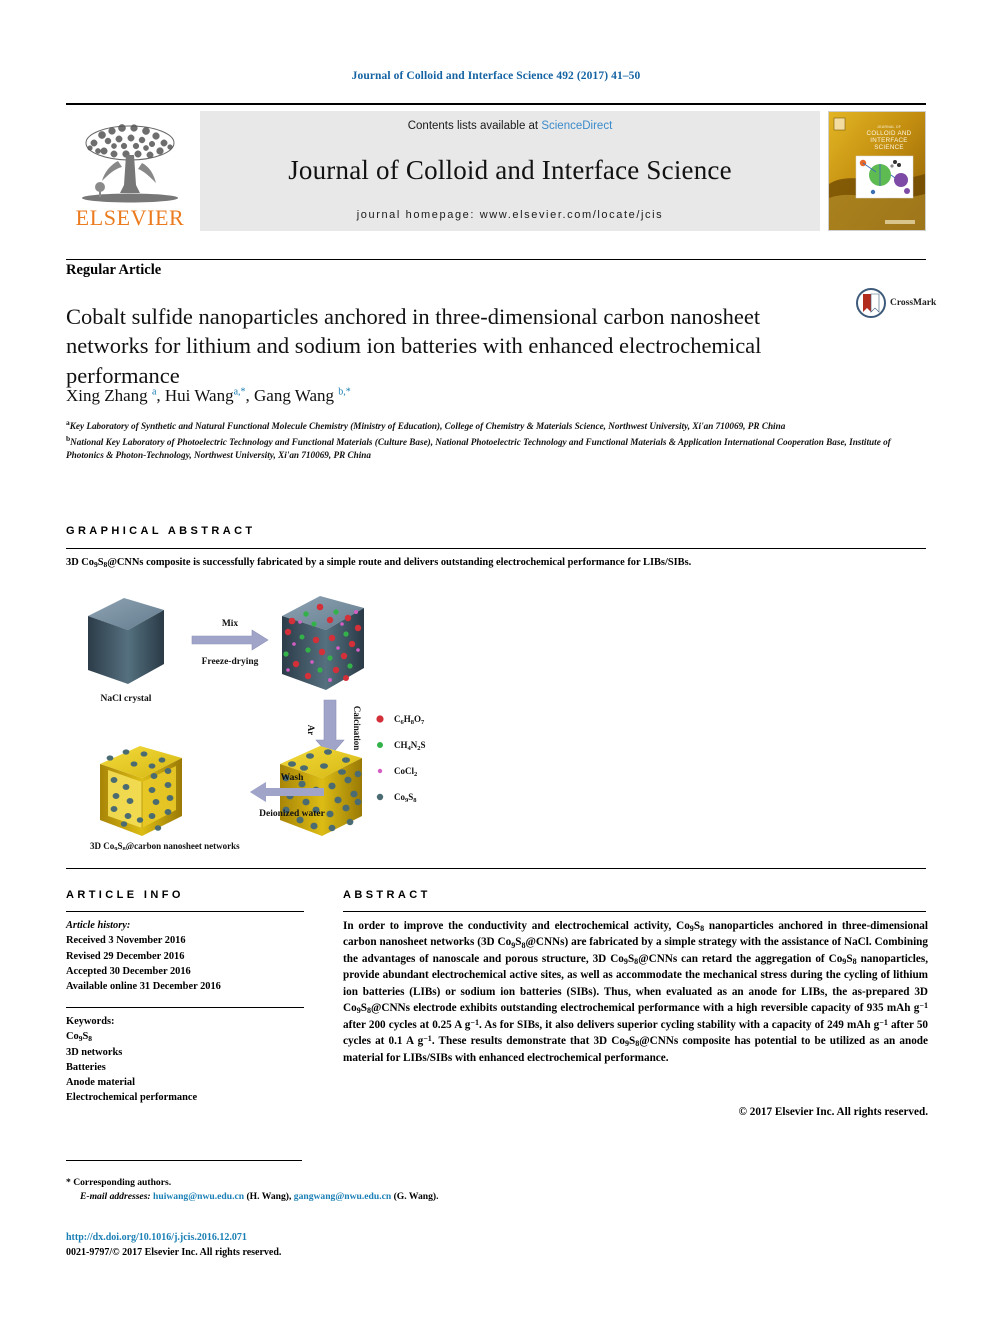 The width and height of the screenshot is (992, 1323). I want to click on svg-text: INTERFACE, so click(888, 140).